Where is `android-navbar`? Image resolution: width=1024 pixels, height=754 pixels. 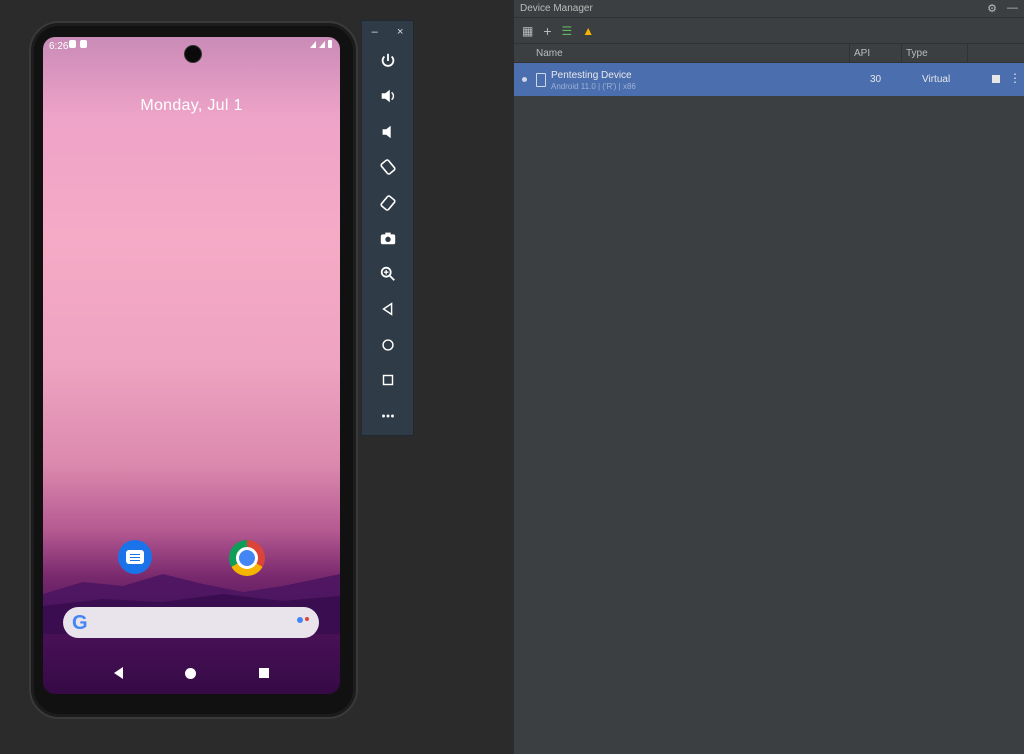
android-navbar is located at coordinates (191, 673).